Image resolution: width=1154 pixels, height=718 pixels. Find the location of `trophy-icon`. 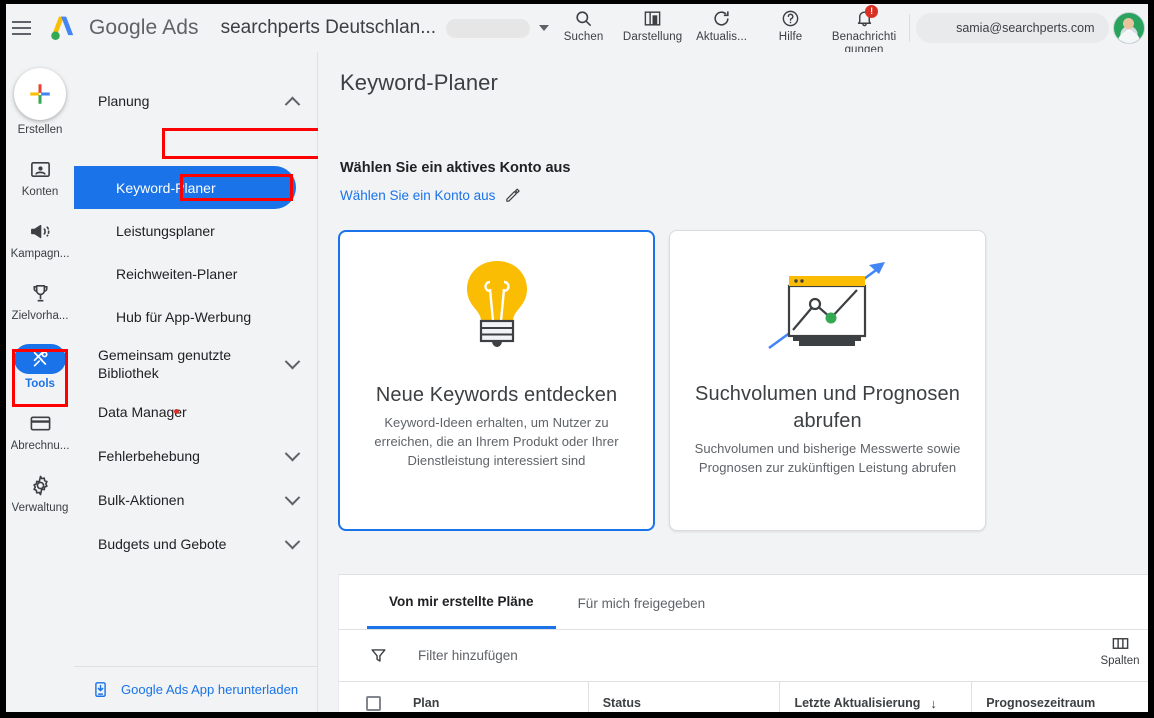

trophy-icon is located at coordinates (40, 293).